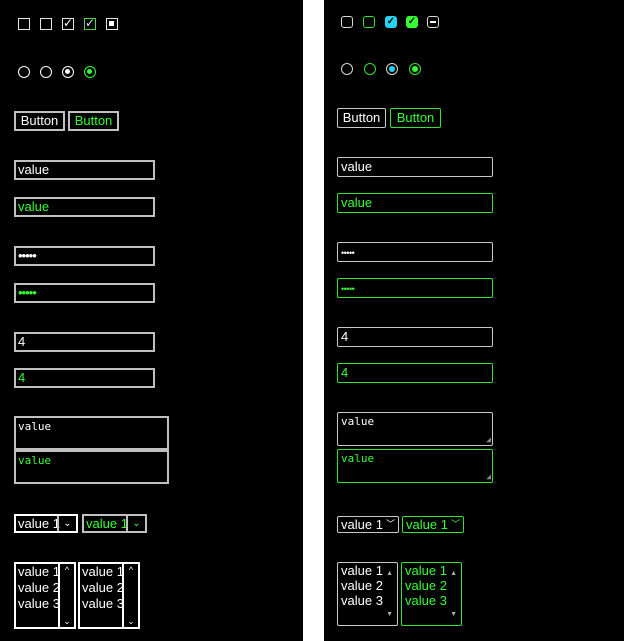  Describe the element at coordinates (415, 466) in the screenshot. I see `textarea-green: value ◢` at that location.